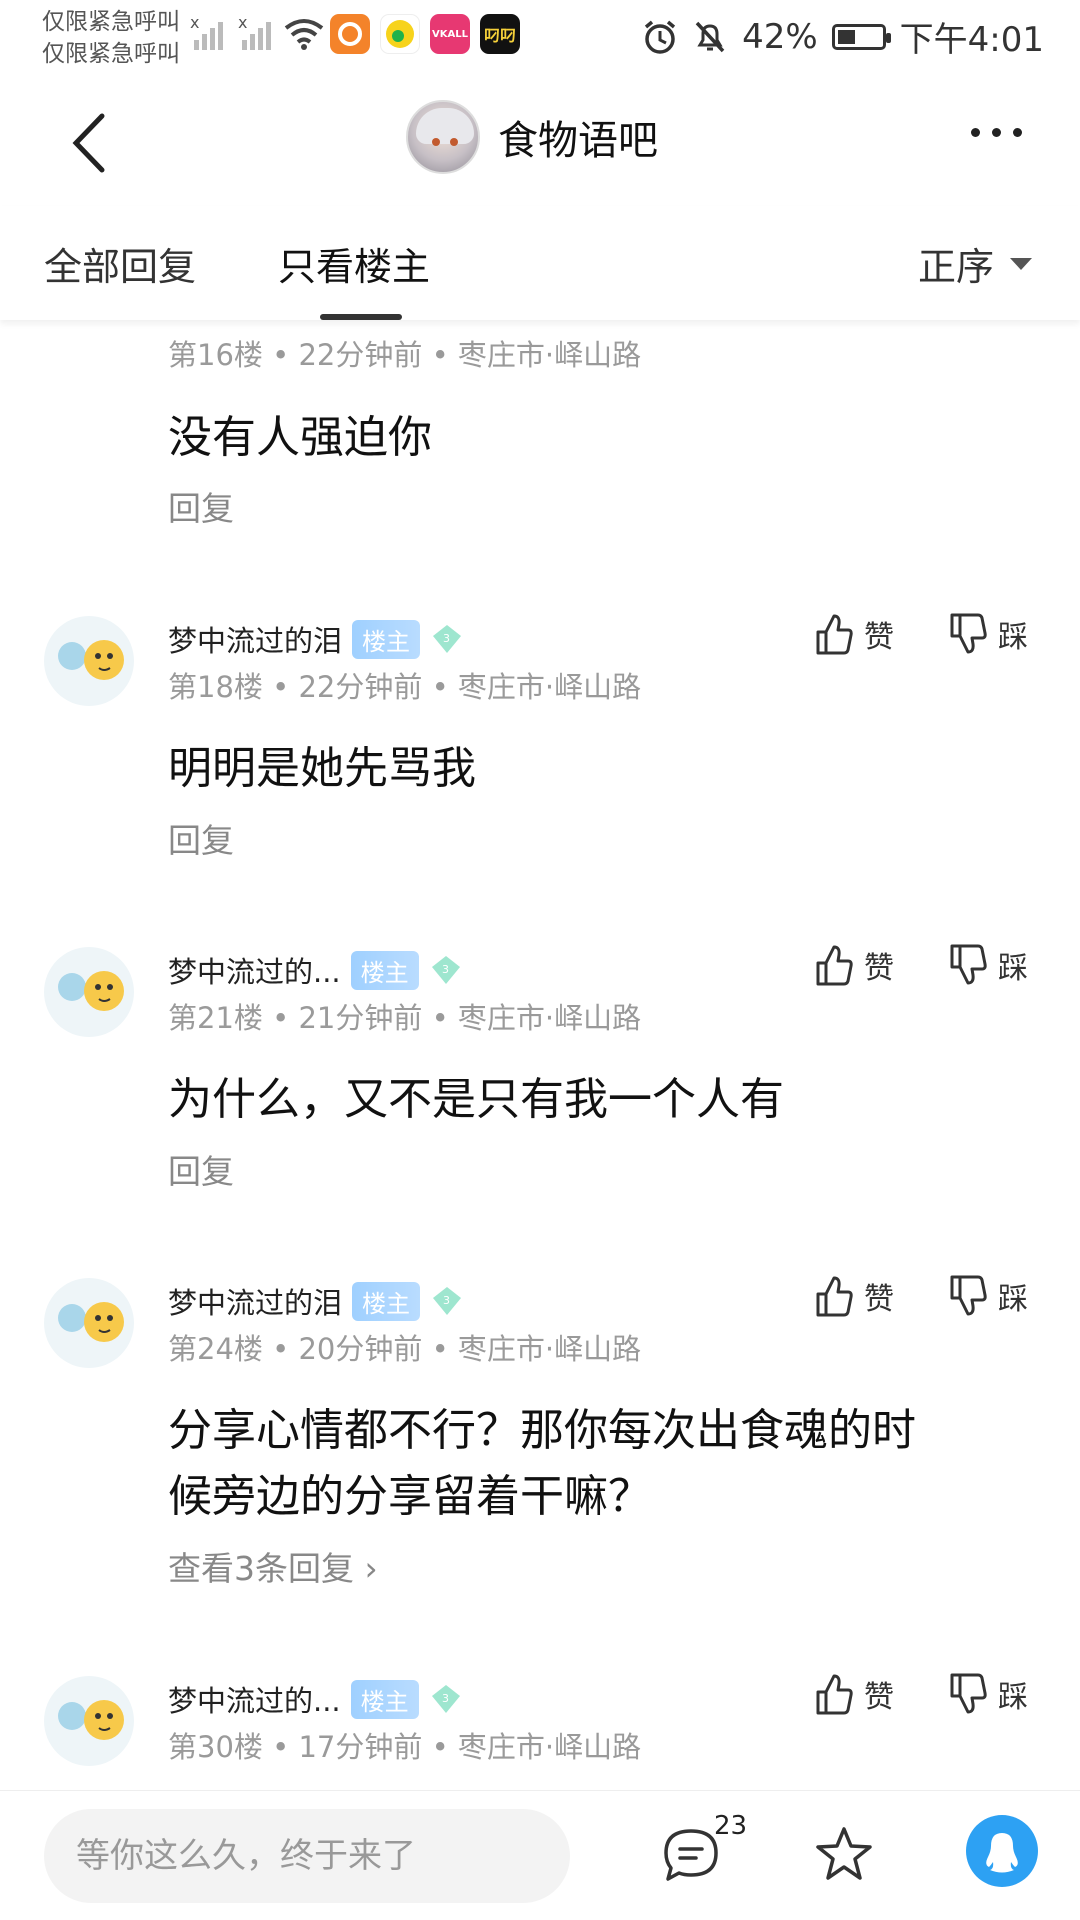 The image size is (1080, 1920). Describe the element at coordinates (307, 1856) in the screenshot. I see `reply-input: 等你这么久，终于来了` at that location.